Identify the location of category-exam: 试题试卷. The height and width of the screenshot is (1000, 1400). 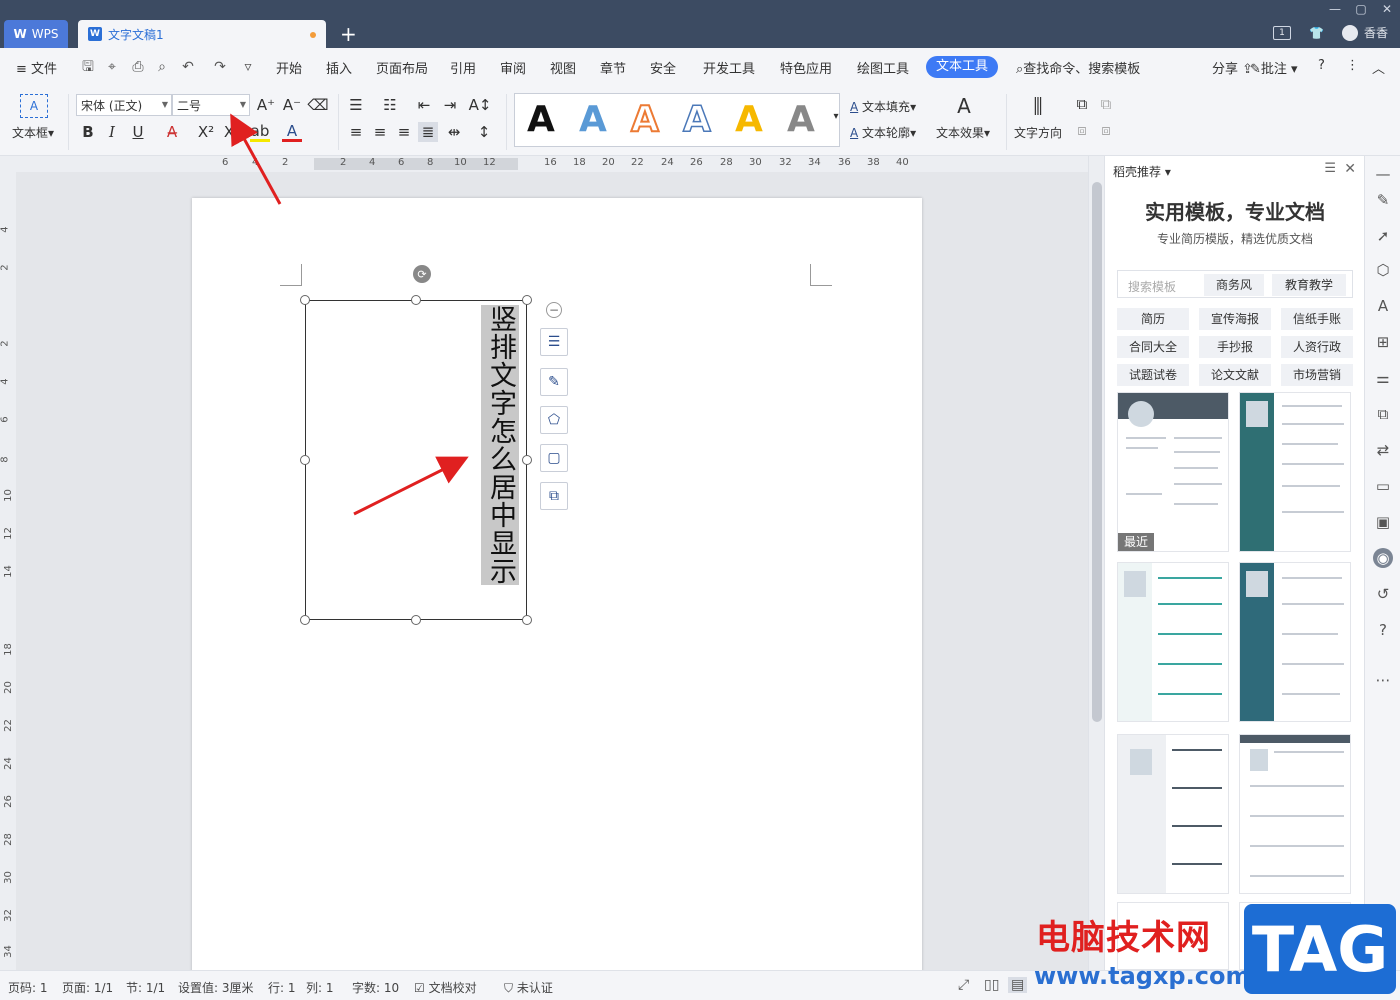
(1153, 375).